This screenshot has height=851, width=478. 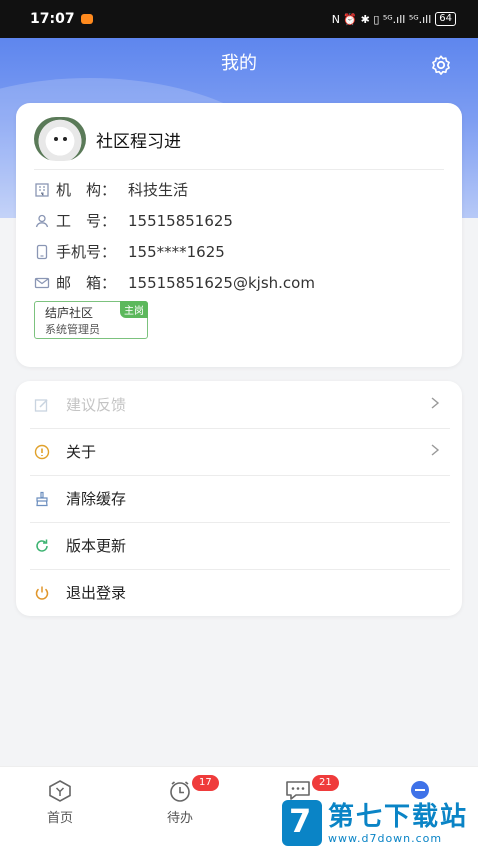 What do you see at coordinates (398, 816) in the screenshot?
I see `watermark-title: 第七下载站` at bounding box center [398, 816].